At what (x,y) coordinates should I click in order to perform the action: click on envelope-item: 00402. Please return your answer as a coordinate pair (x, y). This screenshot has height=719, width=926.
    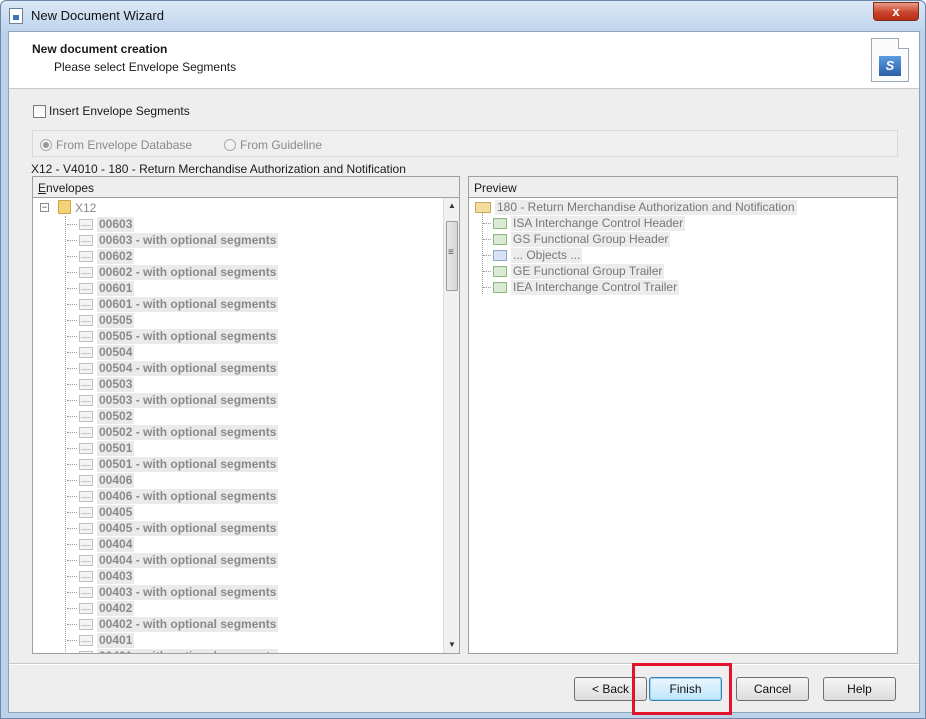
    Looking at the image, I should click on (101, 608).